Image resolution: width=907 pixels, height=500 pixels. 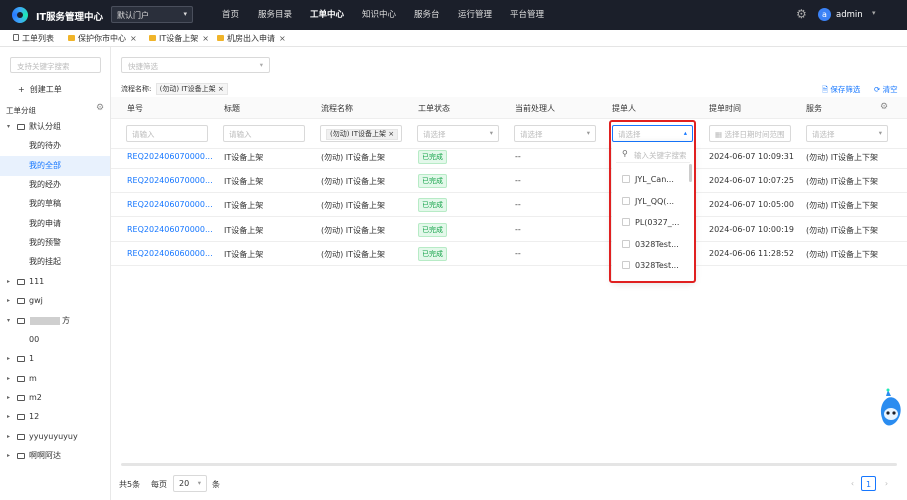 I want to click on tree-item: ▸ m, so click(x=55, y=379).